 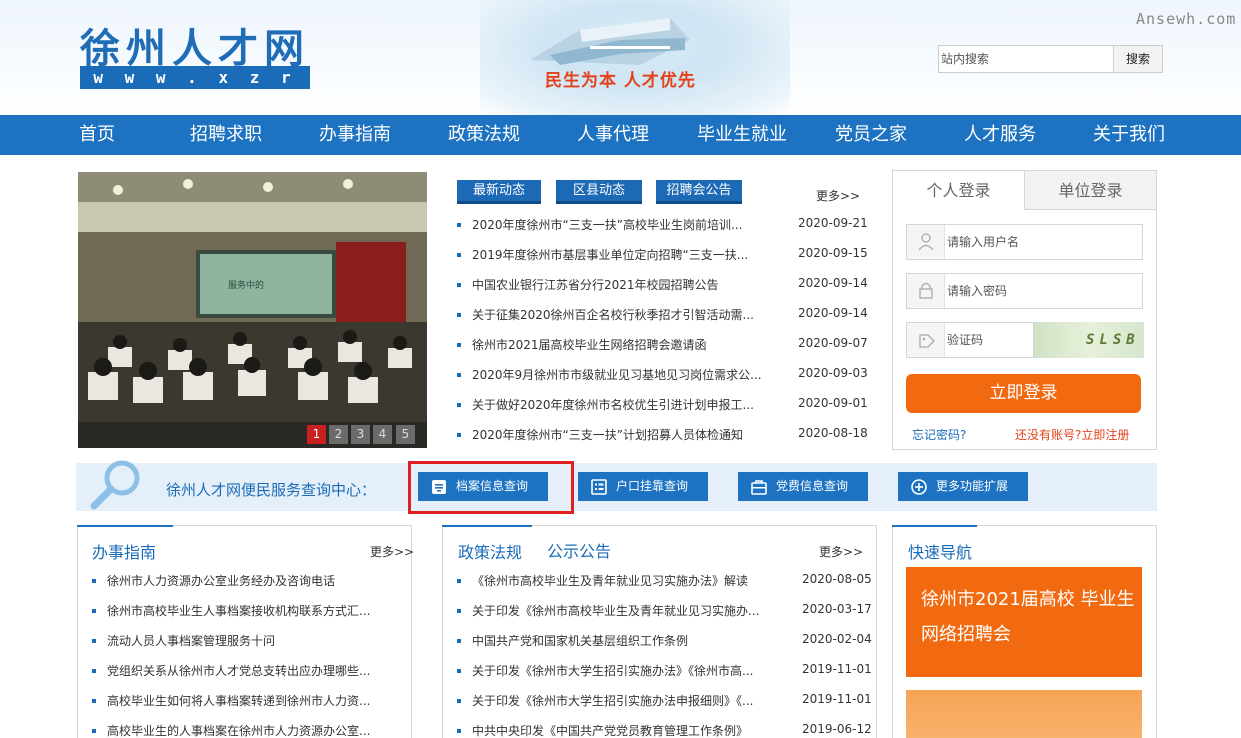 What do you see at coordinates (1072, 434) in the screenshot?
I see `register-link: 还没有账号?立即注册` at bounding box center [1072, 434].